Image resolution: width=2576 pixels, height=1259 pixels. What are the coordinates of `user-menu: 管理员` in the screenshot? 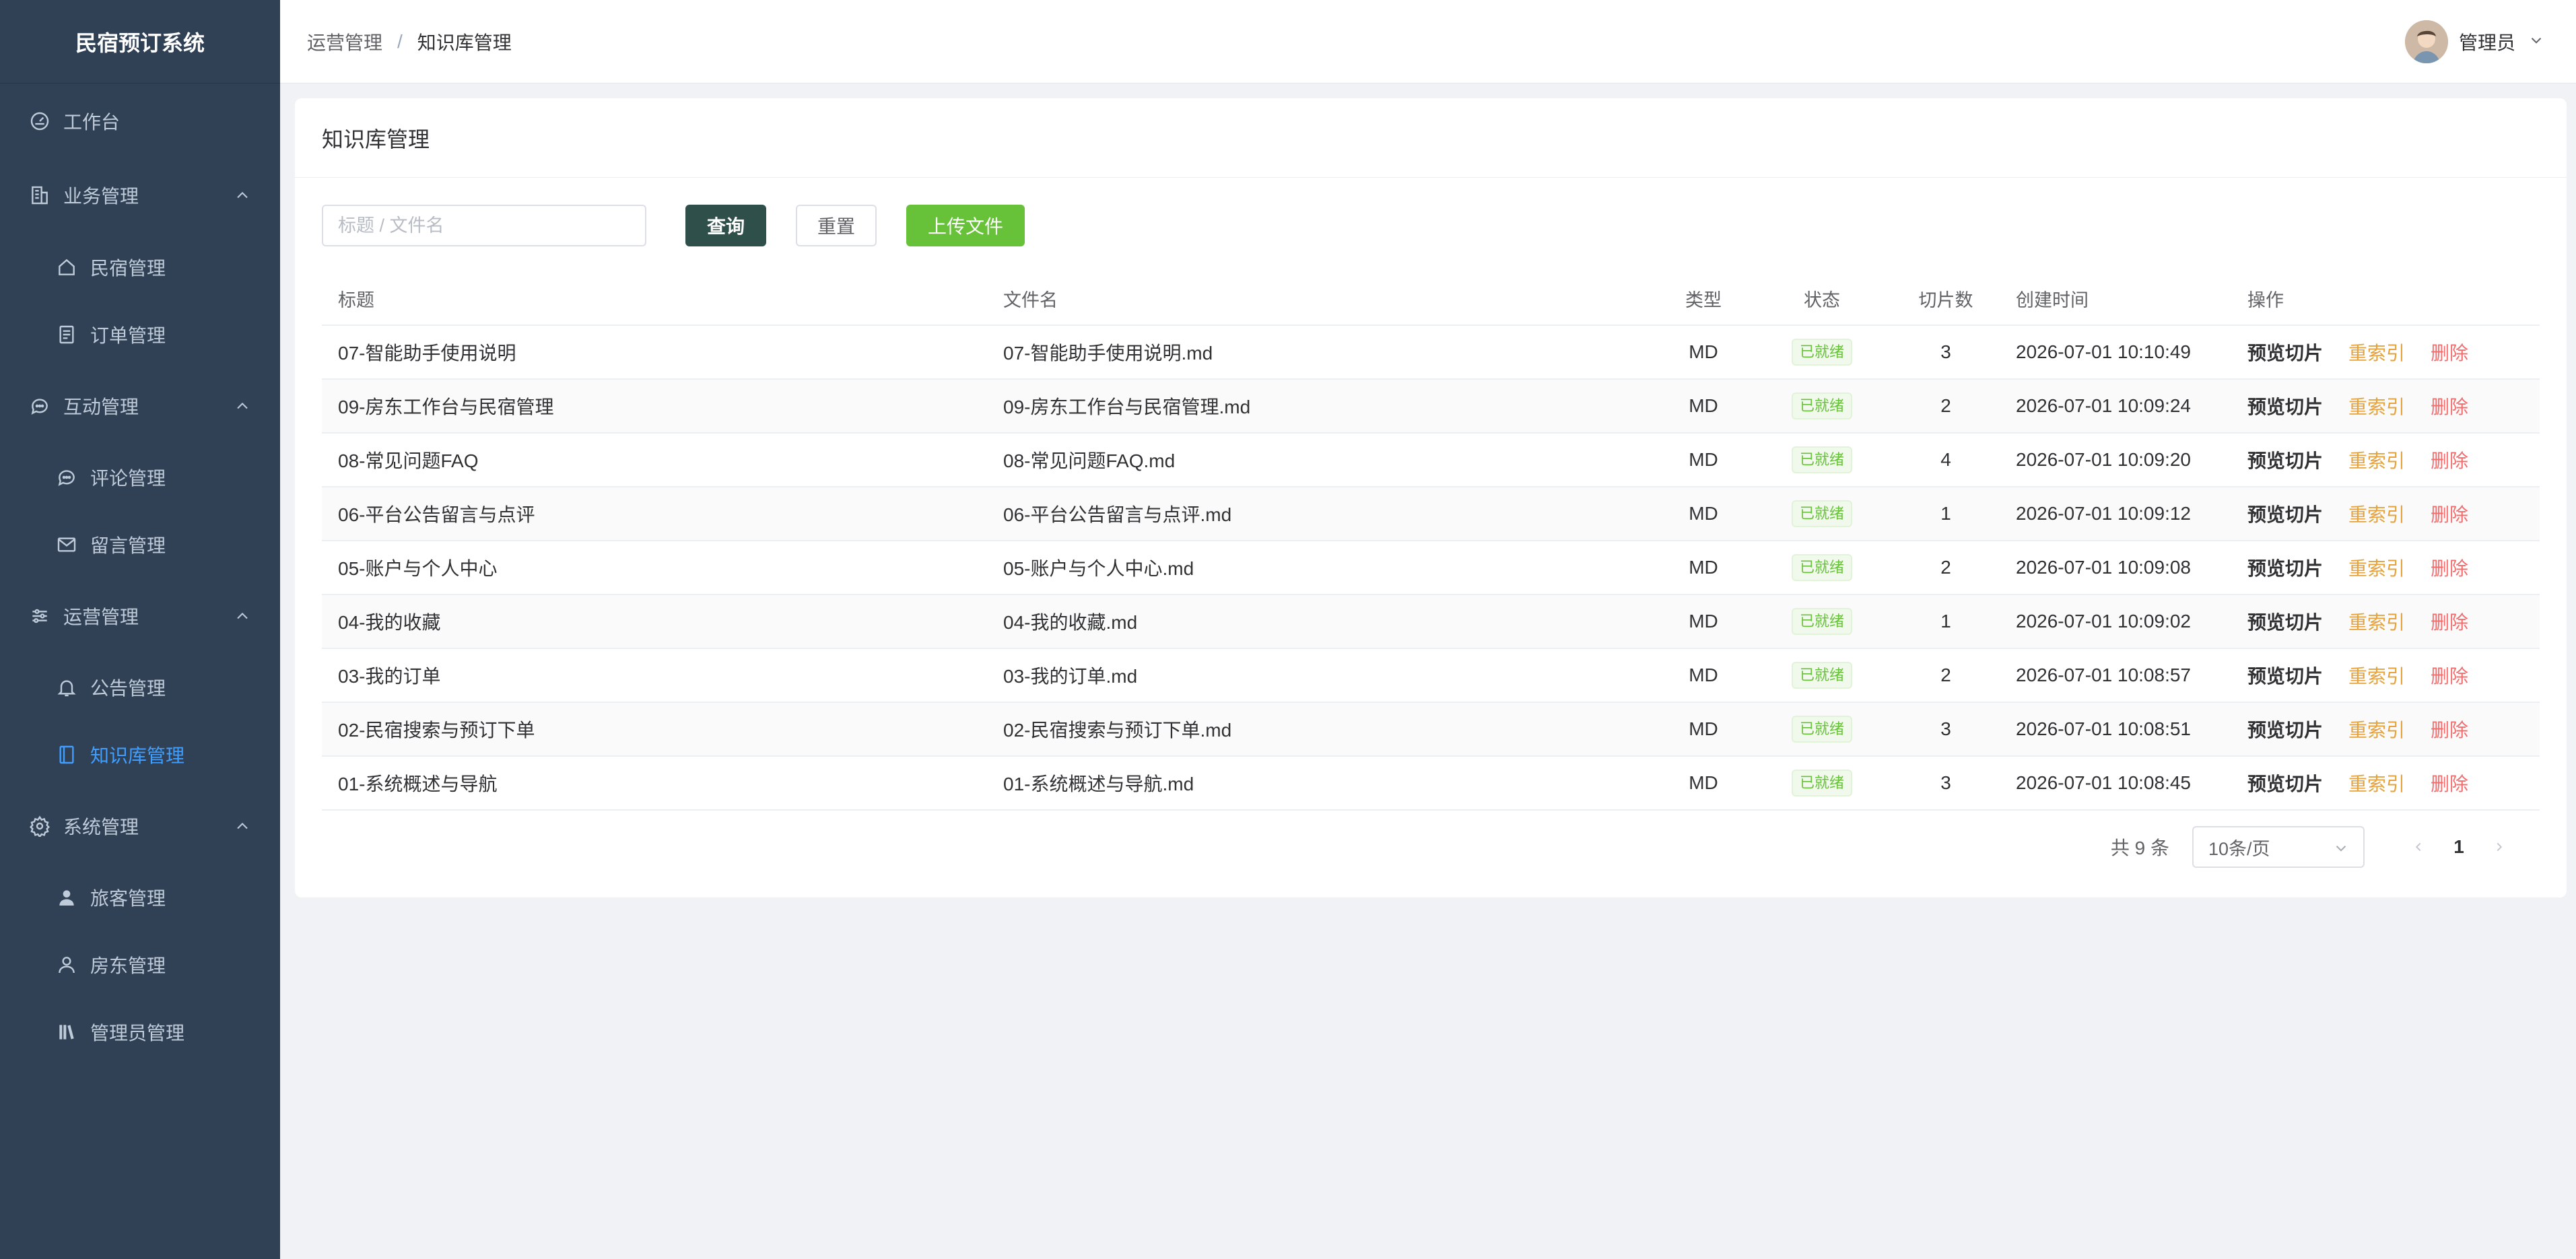 It's located at (2474, 41).